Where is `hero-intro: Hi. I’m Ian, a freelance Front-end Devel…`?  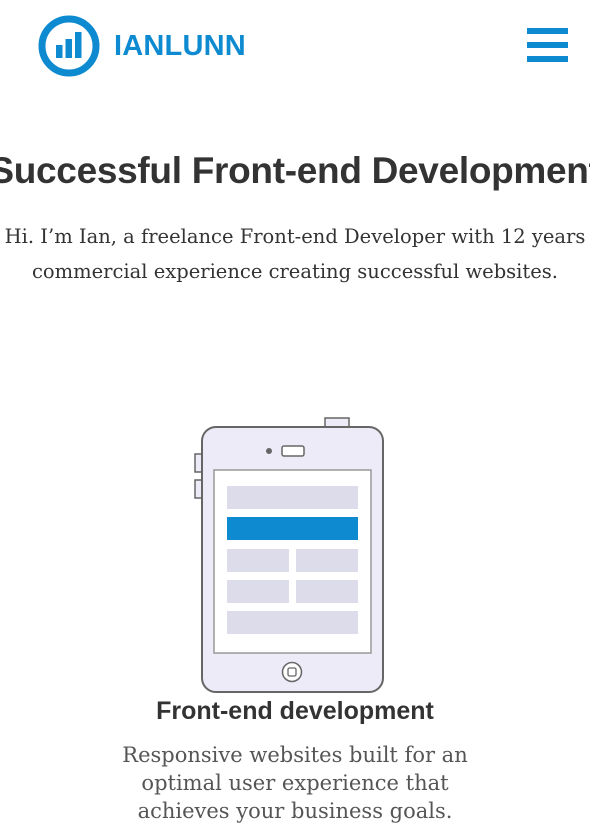 hero-intro: Hi. I’m Ian, a freelance Front-end Devel… is located at coordinates (295, 254).